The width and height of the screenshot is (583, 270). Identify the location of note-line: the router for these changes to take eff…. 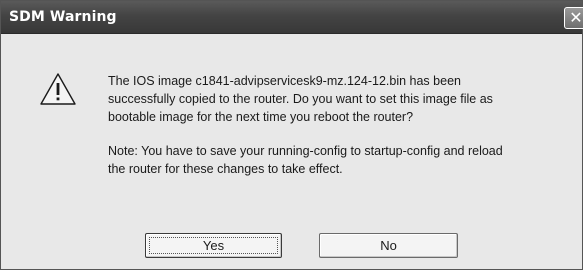
(225, 169).